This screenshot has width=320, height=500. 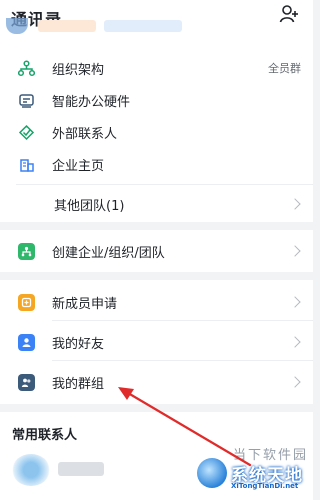 What do you see at coordinates (156, 100) in the screenshot?
I see `menu-item-smart-hardware: 智能办公硬件` at bounding box center [156, 100].